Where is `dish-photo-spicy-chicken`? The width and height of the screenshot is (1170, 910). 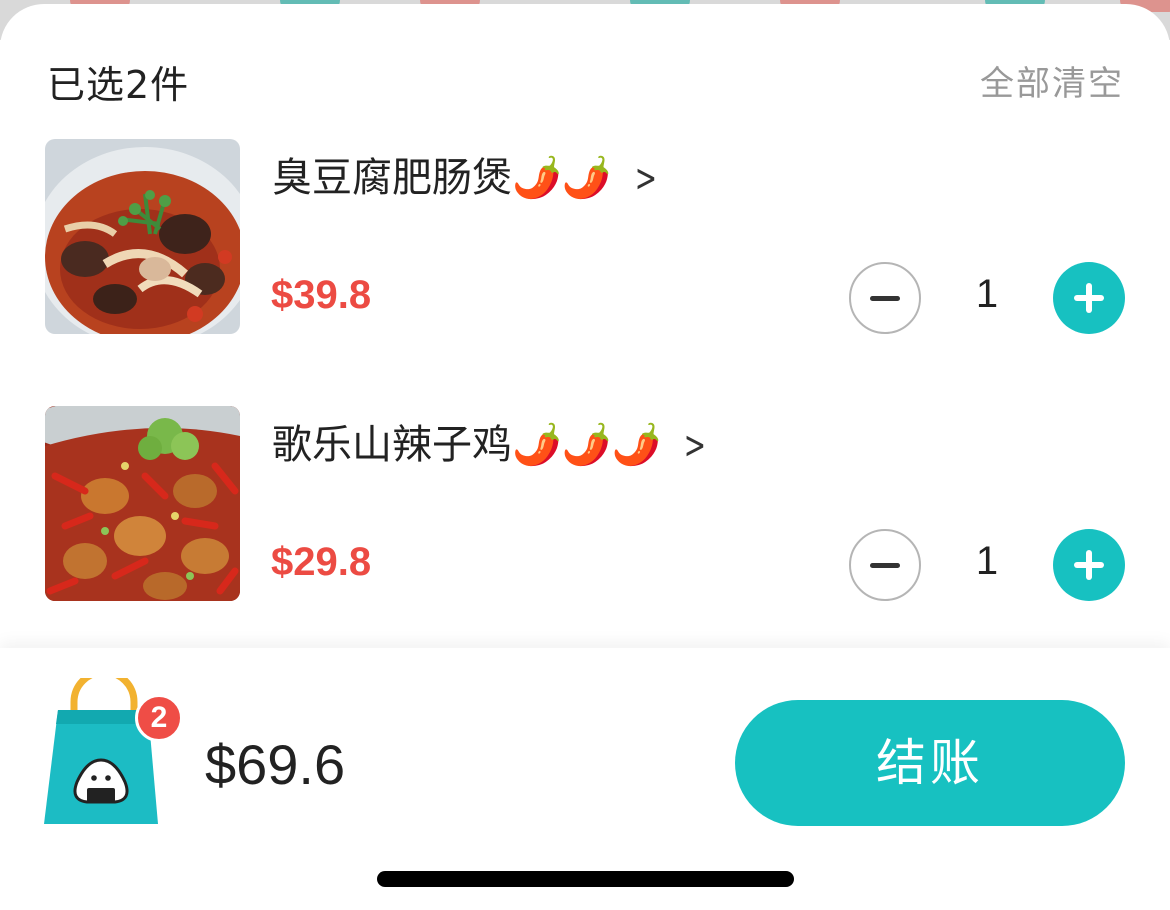 dish-photo-spicy-chicken is located at coordinates (142, 503).